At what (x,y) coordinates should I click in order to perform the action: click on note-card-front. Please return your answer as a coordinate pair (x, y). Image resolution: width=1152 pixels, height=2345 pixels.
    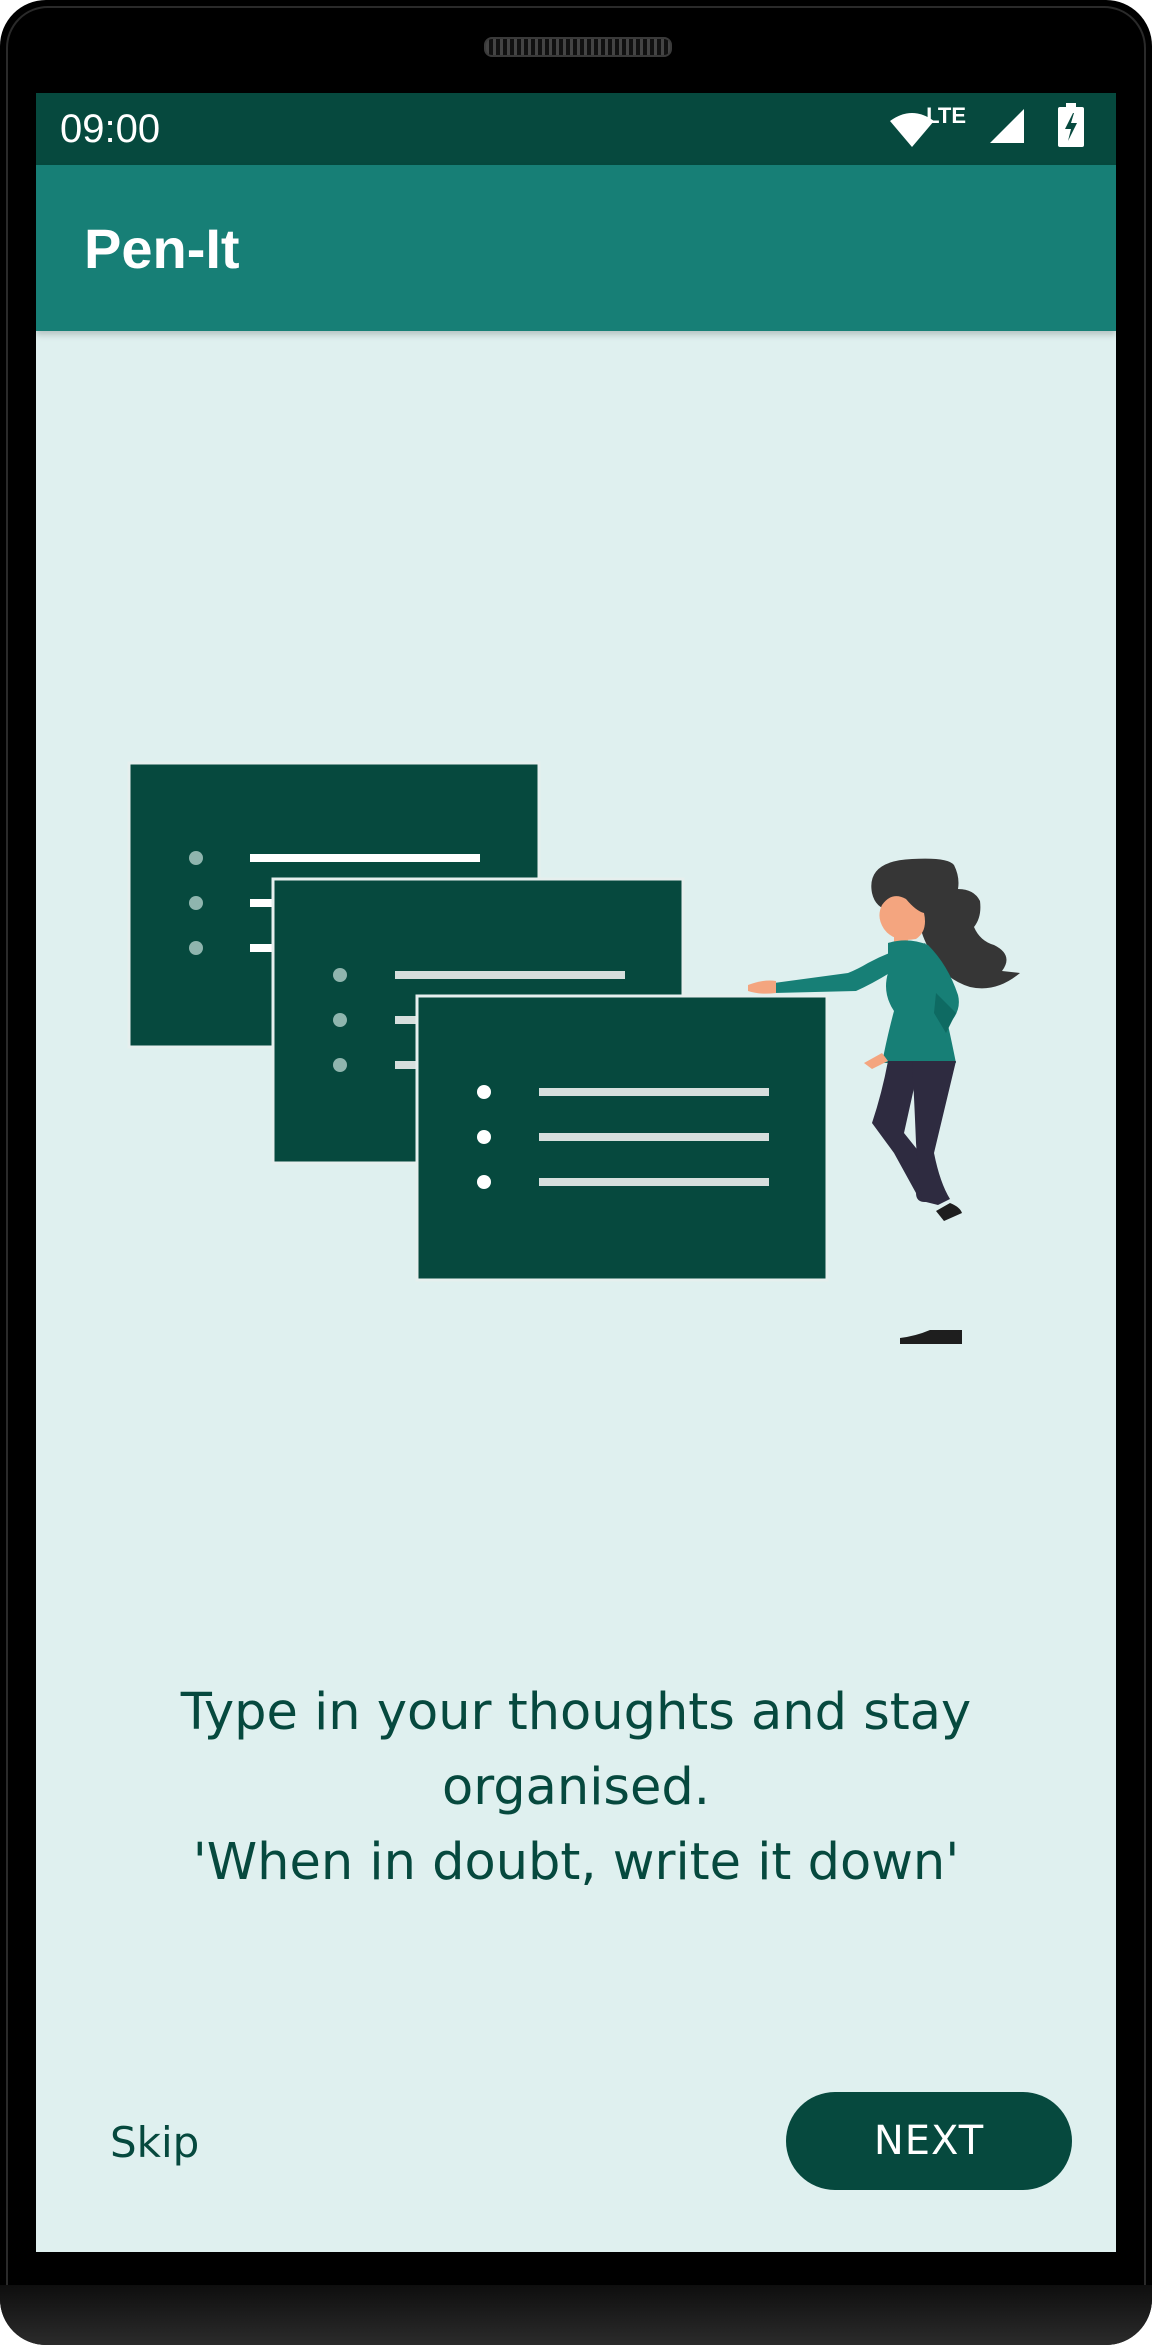
    Looking at the image, I should click on (622, 1138).